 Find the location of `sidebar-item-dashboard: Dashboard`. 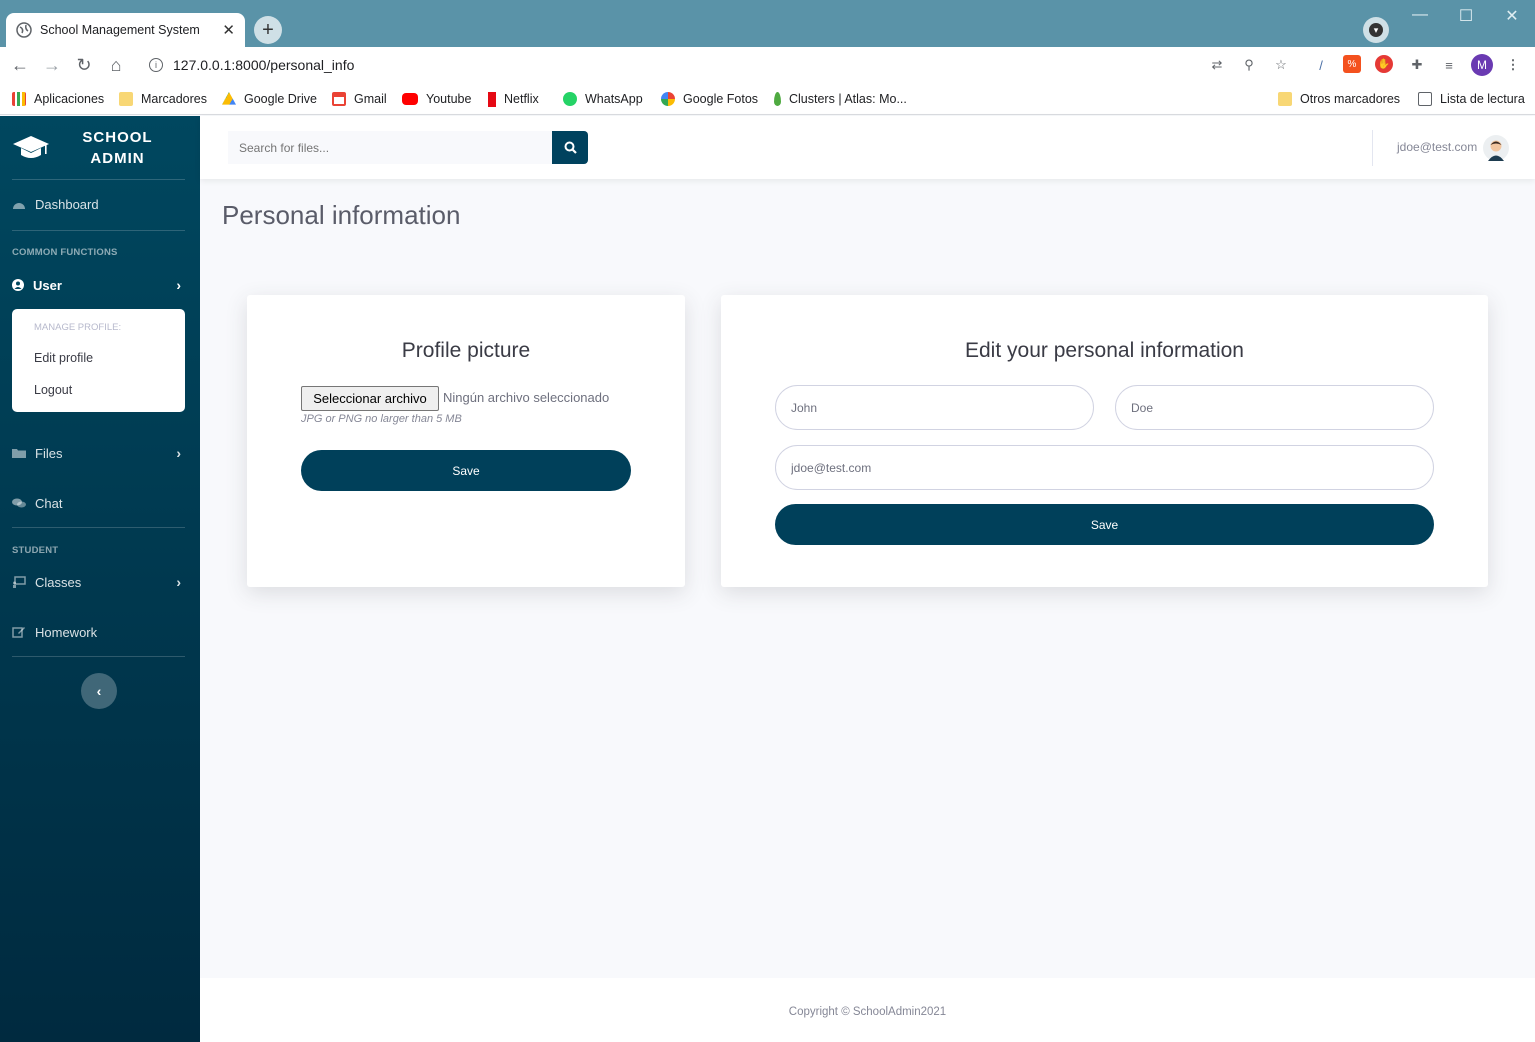

sidebar-item-dashboard: Dashboard is located at coordinates (98, 204).